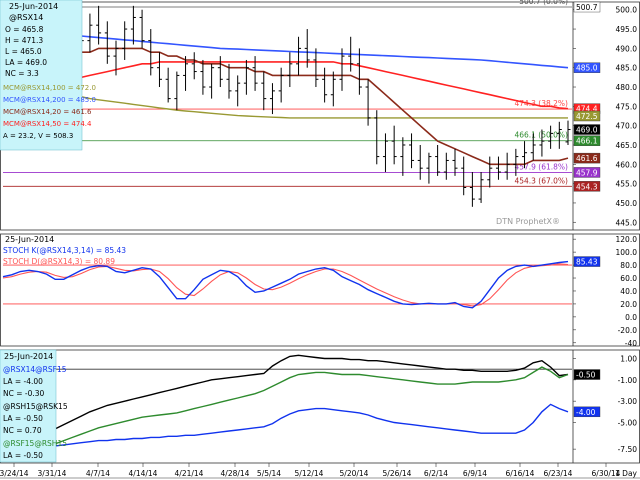 The image size is (640, 480). What do you see at coordinates (543, 3) in the screenshot?
I see `horizontal-line-label: 500.7 (0.0%)` at bounding box center [543, 3].